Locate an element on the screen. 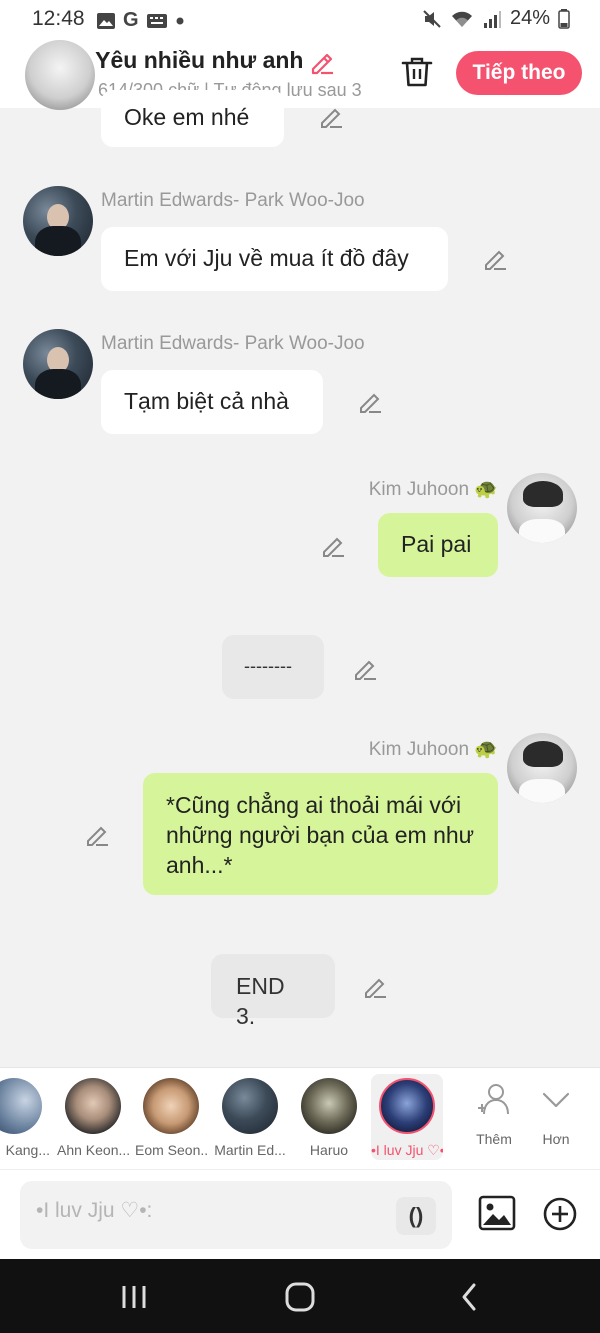 Image resolution: width=600 pixels, height=1333 pixels. image-icon is located at coordinates (497, 1213).